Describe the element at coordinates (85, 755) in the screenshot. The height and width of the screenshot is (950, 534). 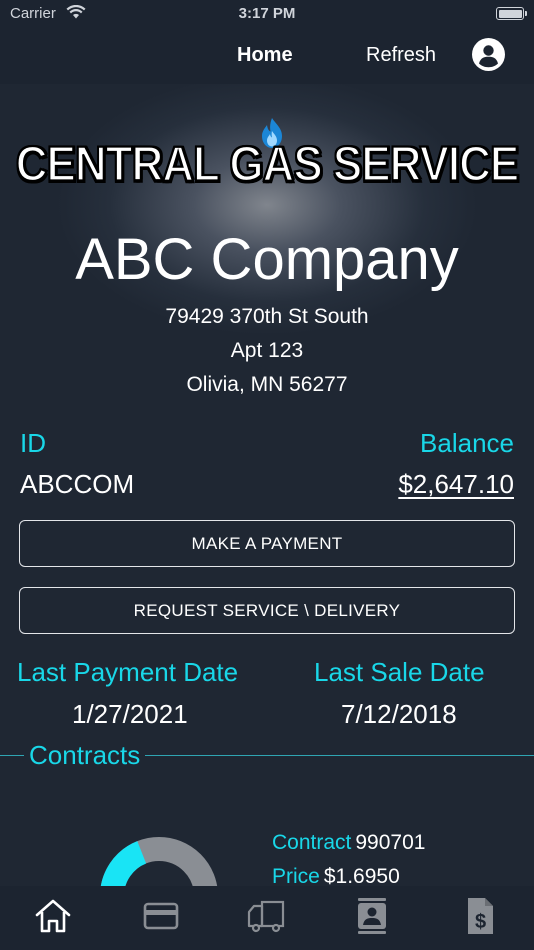
I see `contracts-title: Contracts` at that location.